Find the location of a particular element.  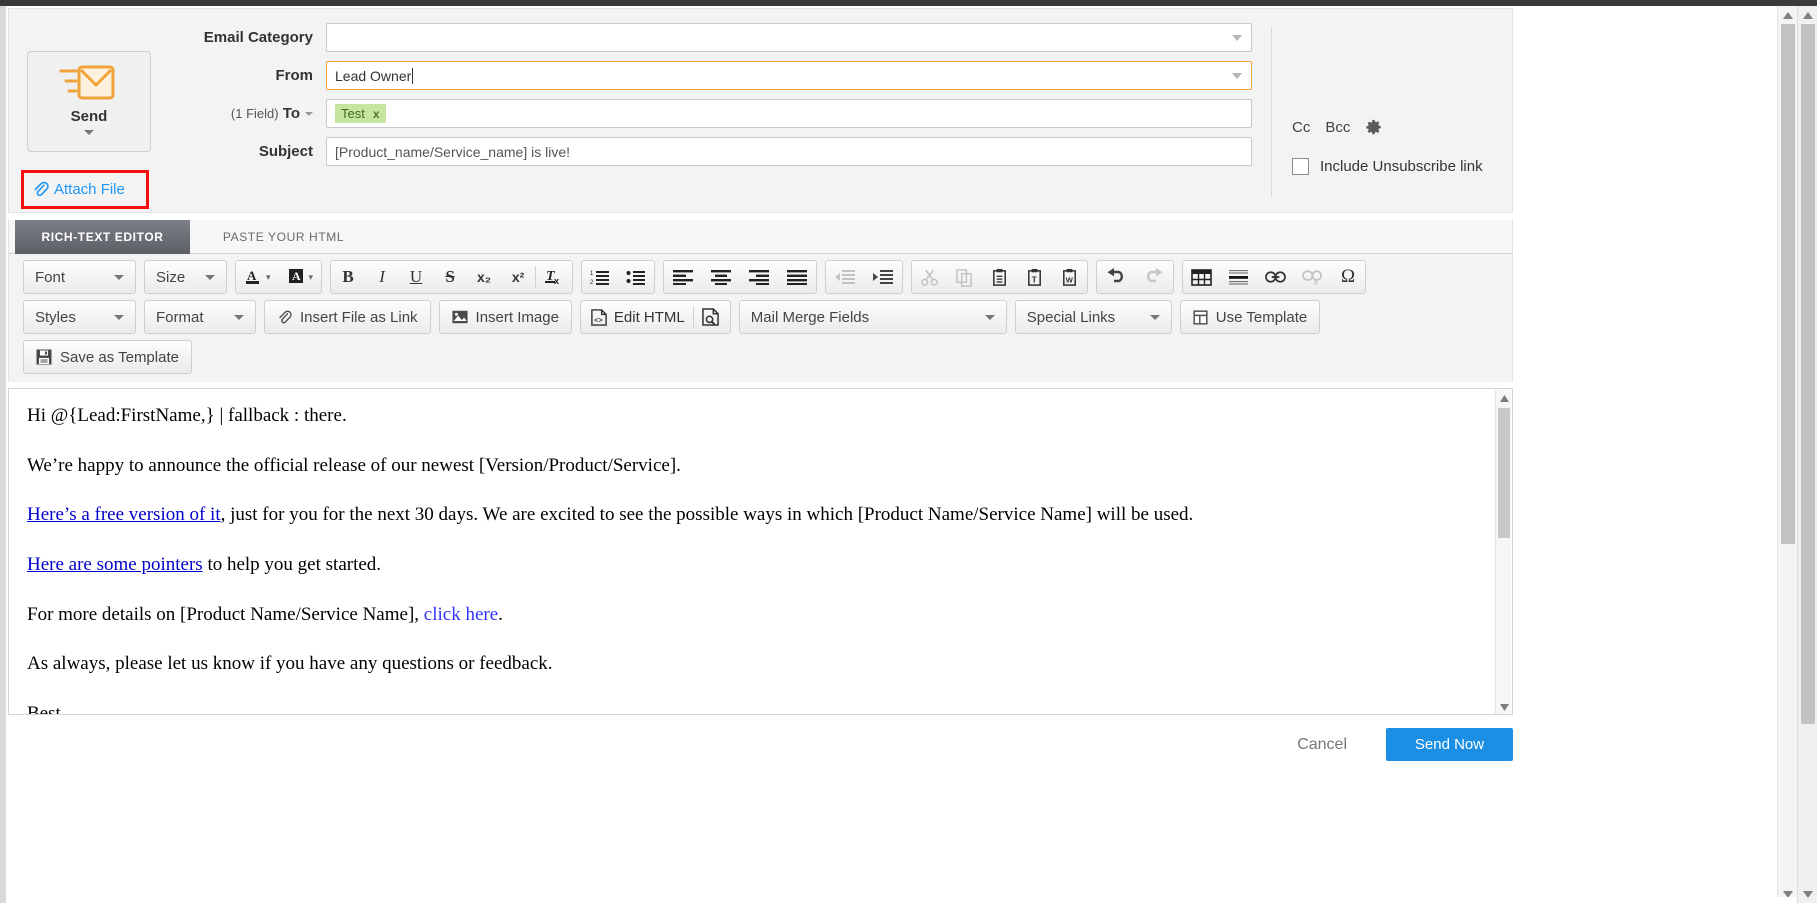

inner-scroll-up-icon is located at coordinates (1788, 15).